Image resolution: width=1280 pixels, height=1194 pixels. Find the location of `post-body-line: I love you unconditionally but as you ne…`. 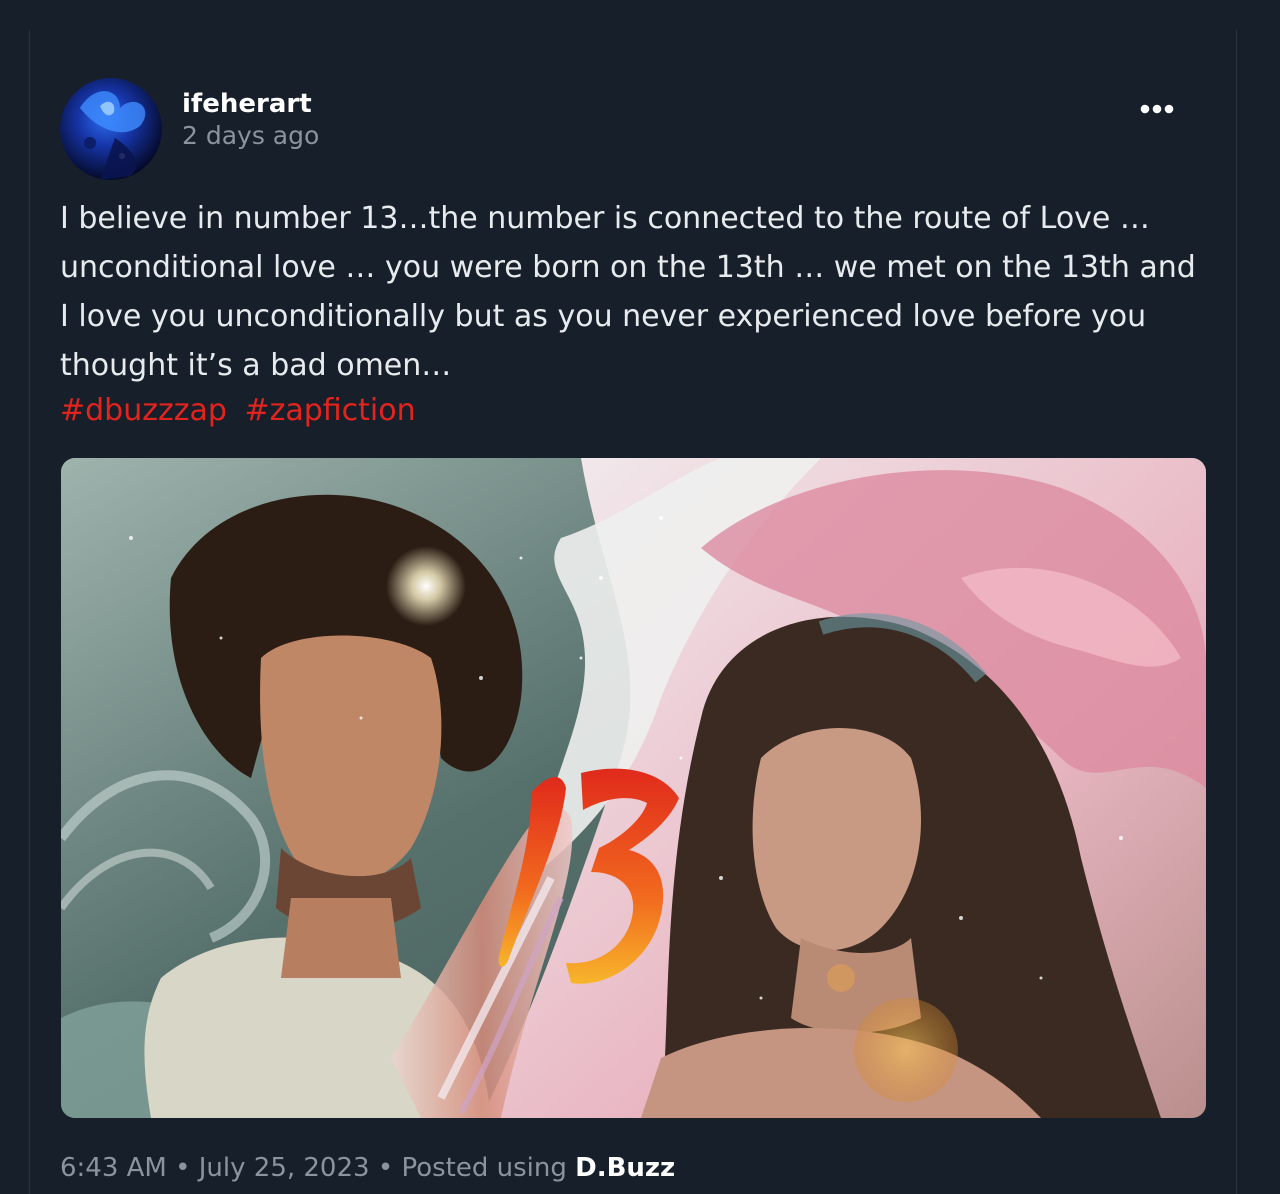

post-body-line: I love you unconditionally but as you ne… is located at coordinates (603, 316).